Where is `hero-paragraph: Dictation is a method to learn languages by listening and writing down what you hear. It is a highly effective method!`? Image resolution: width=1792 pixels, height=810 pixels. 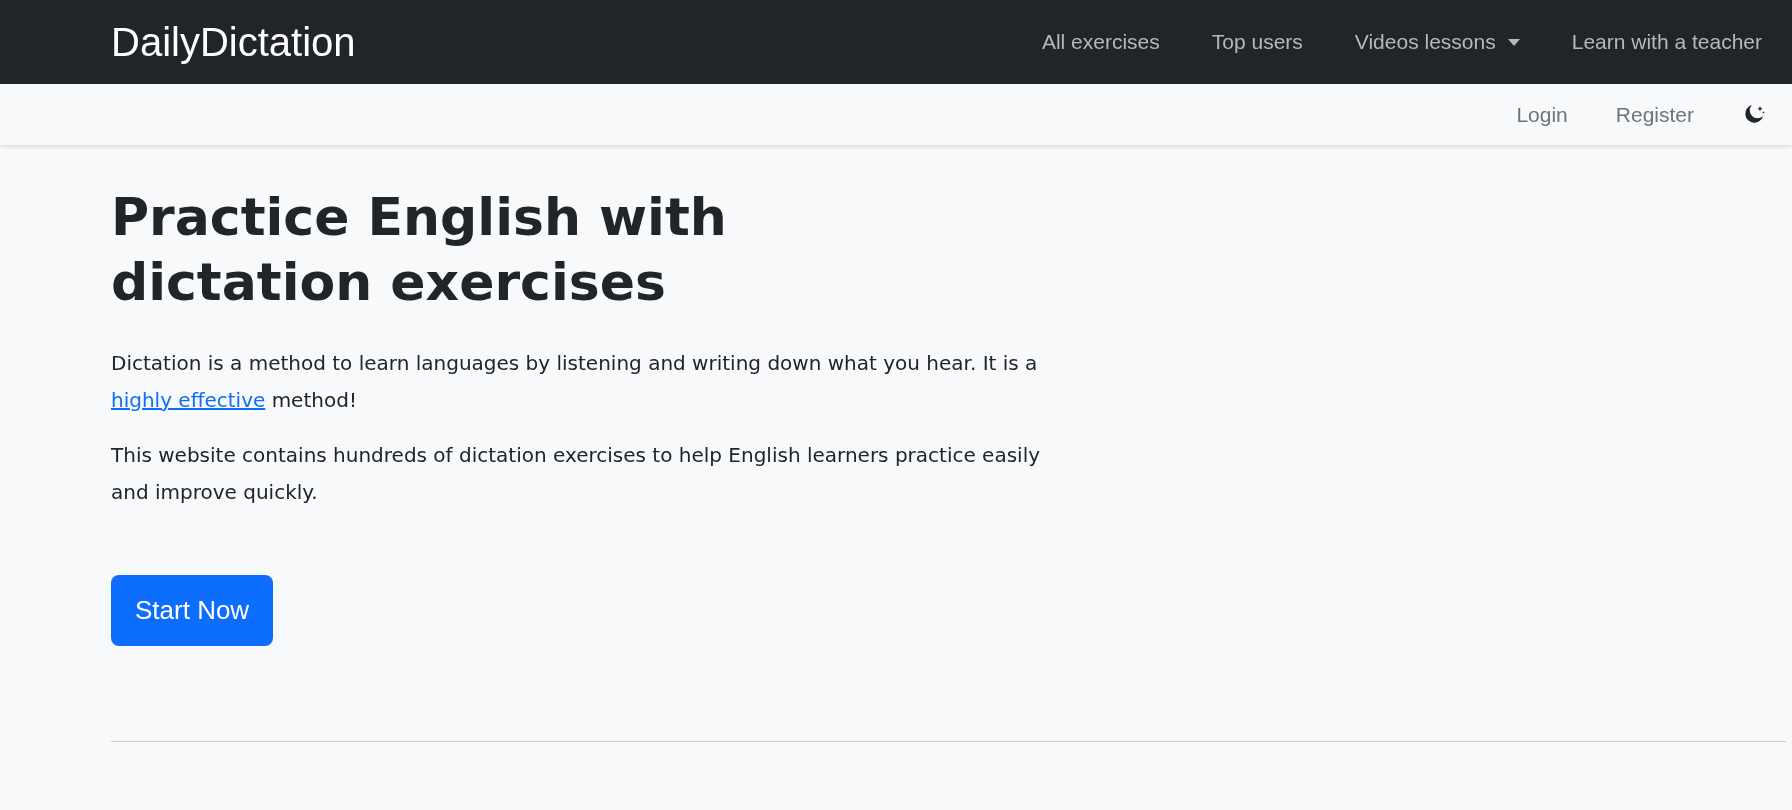
hero-paragraph: Dictation is a method to learn languages by listening and writing down what you hear. It is a highly effective method! is located at coordinates (575, 382).